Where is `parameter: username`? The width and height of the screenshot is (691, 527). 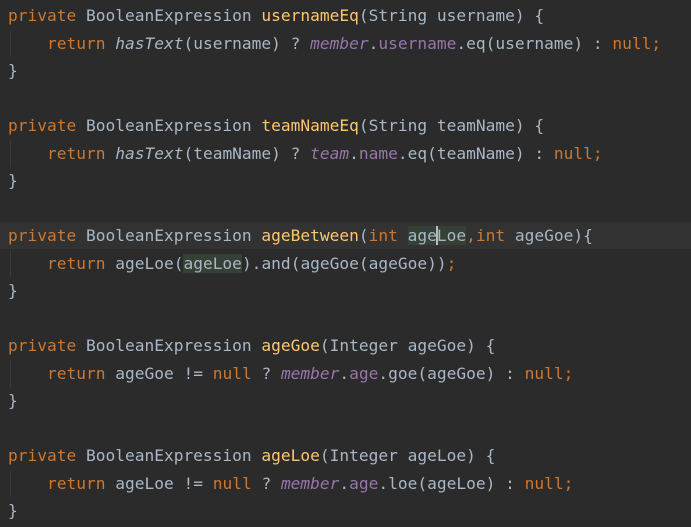
parameter: username is located at coordinates (475, 15).